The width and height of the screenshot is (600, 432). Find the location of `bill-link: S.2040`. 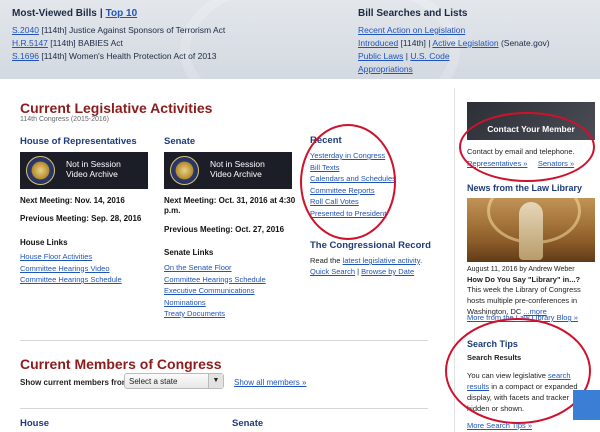

bill-link: S.2040 is located at coordinates (25, 30).